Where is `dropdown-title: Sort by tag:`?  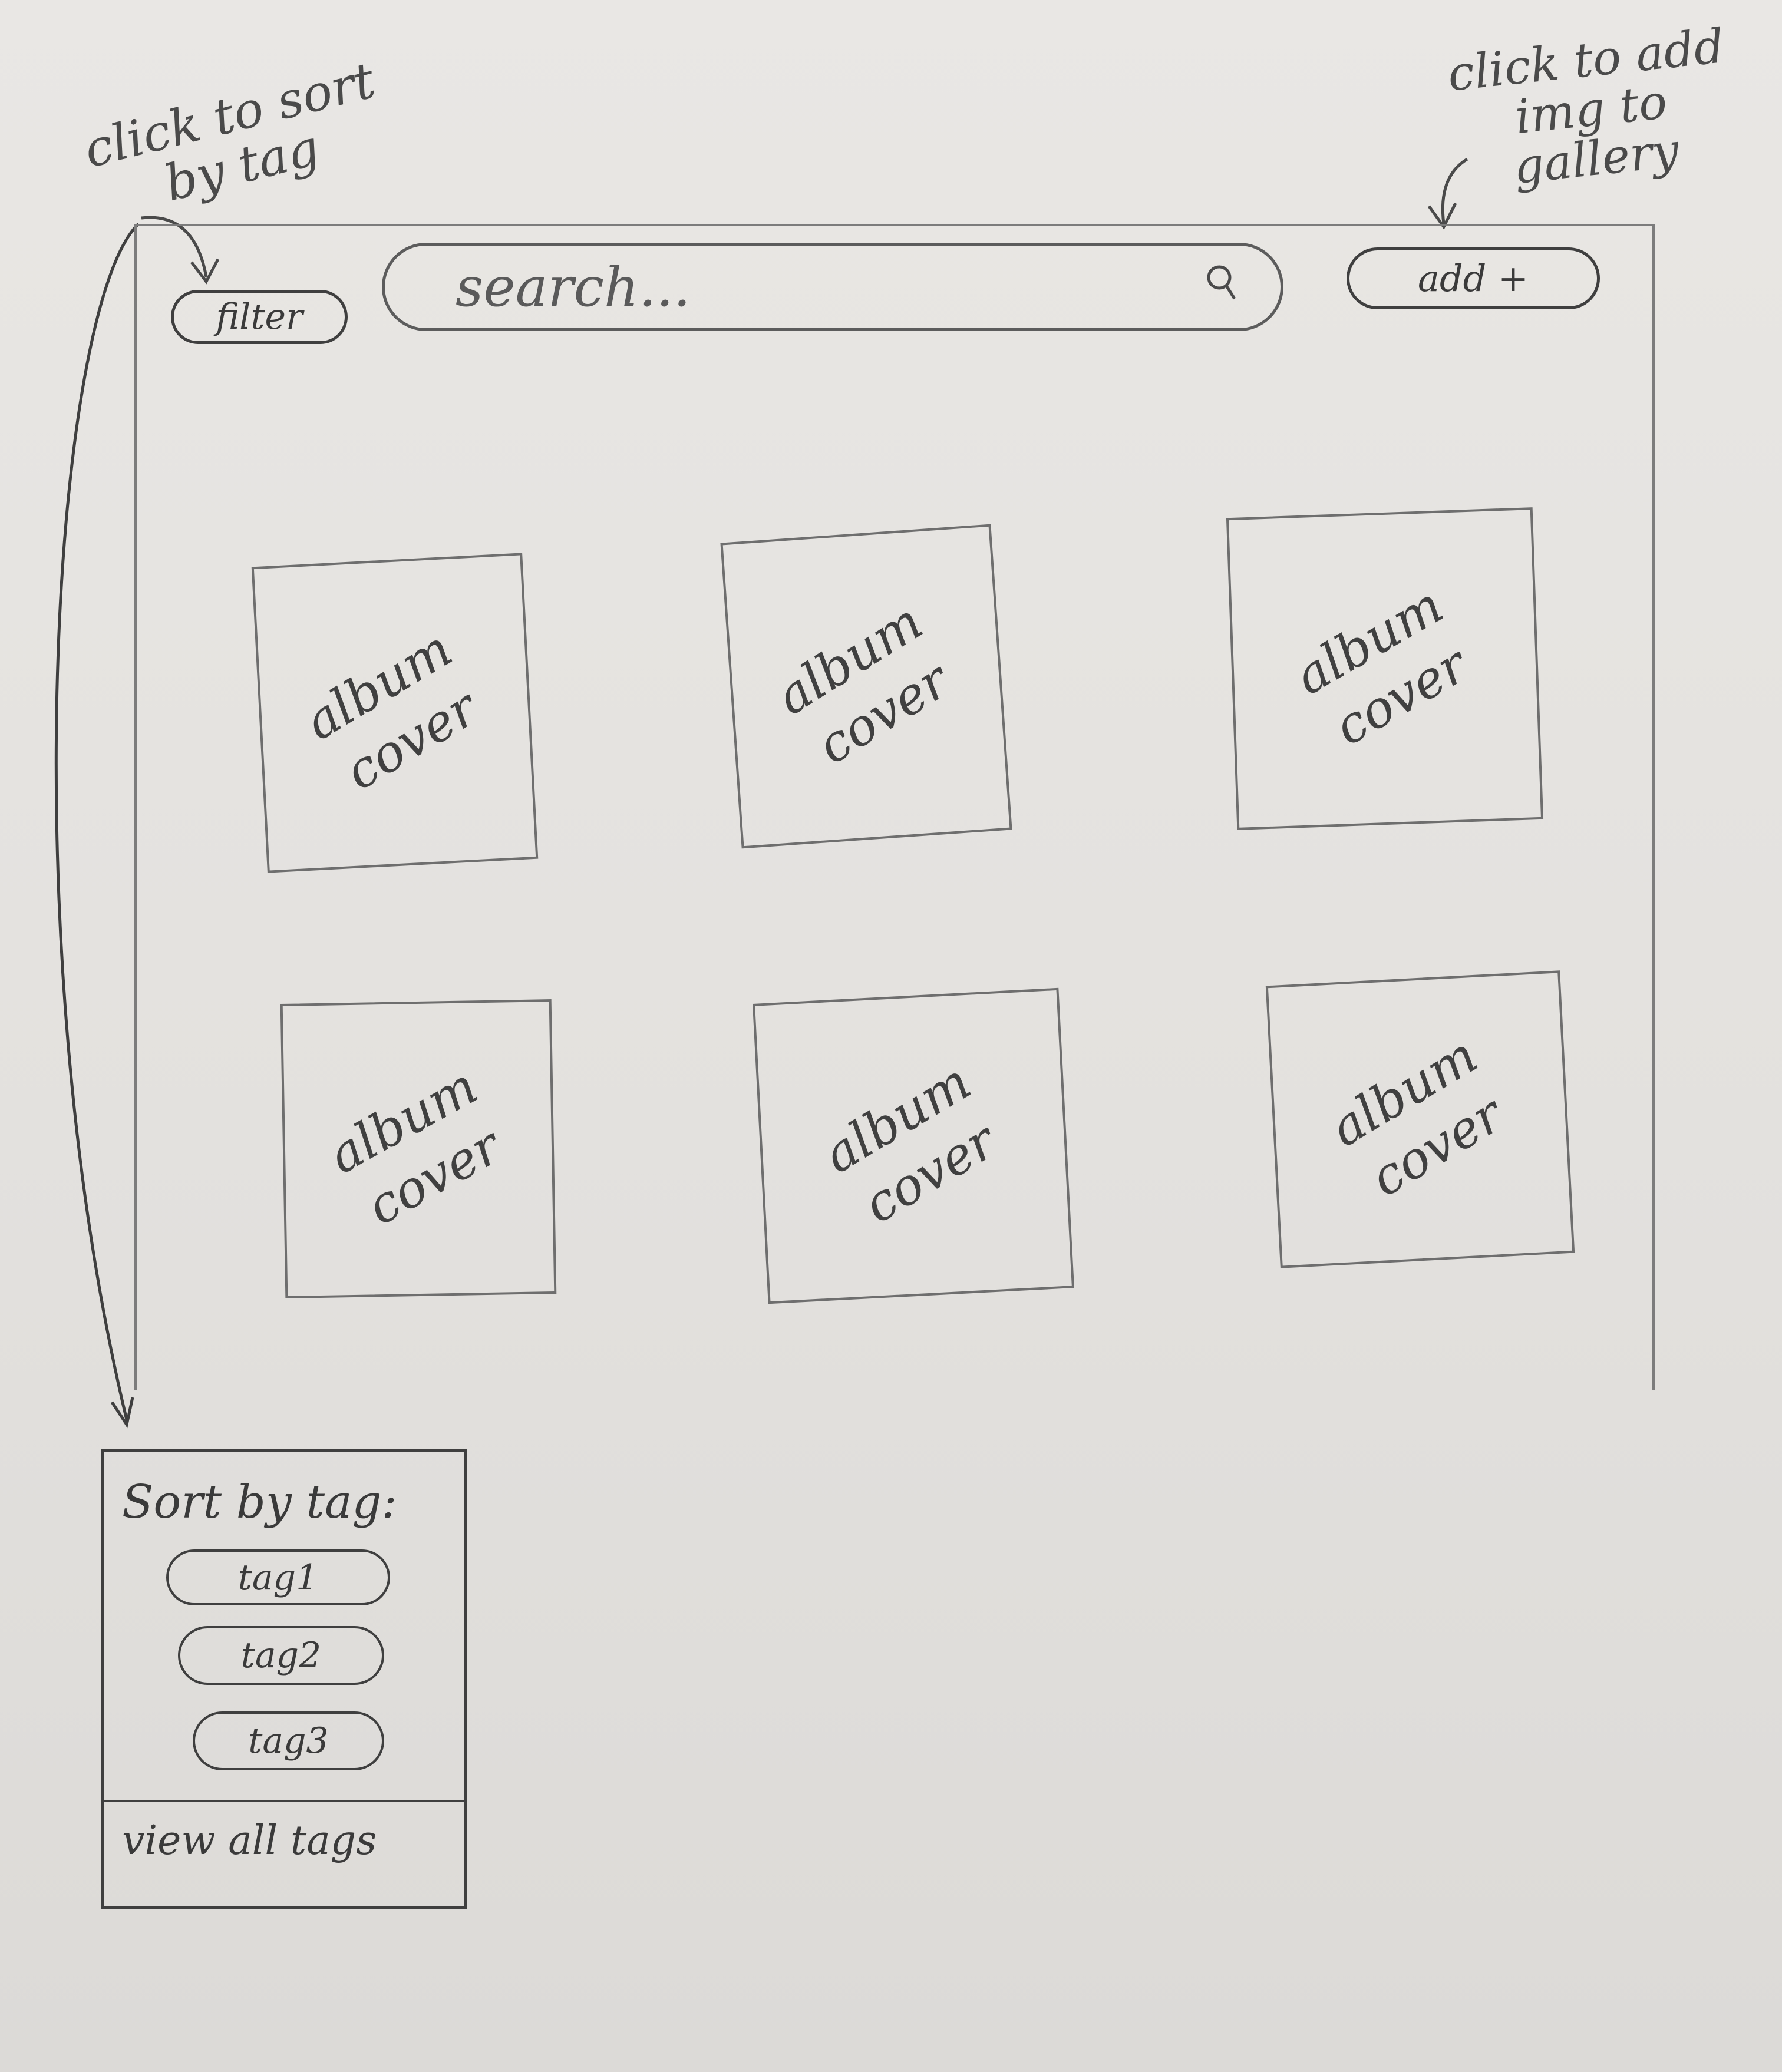
dropdown-title: Sort by tag: is located at coordinates (259, 1502).